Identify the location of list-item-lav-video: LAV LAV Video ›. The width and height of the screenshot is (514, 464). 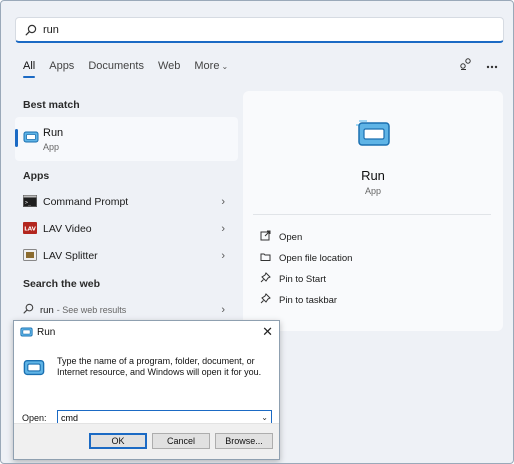
(126, 229).